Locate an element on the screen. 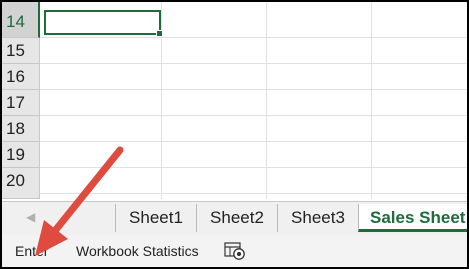 This screenshot has height=269, width=469. workbook-statistics-label: Workbook Statistics is located at coordinates (137, 251).